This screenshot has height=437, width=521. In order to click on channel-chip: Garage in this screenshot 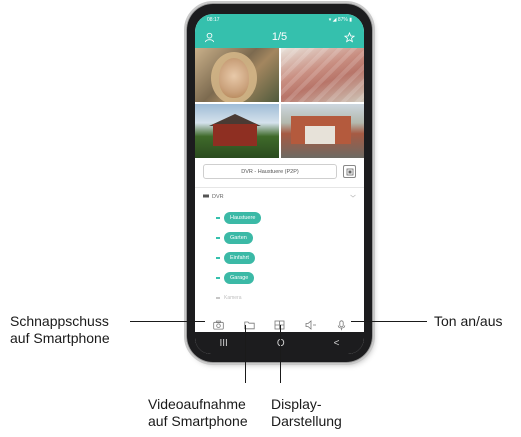, I will do `click(239, 278)`.